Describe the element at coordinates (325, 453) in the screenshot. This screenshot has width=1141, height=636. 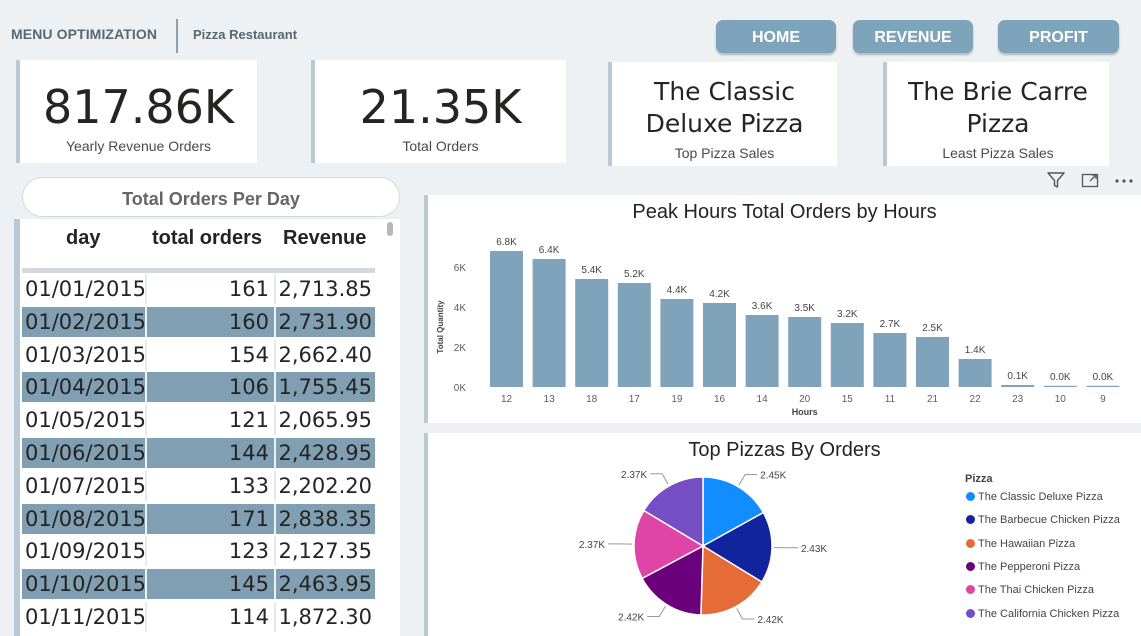
I see `cell-revenue: 2,428.95` at that location.